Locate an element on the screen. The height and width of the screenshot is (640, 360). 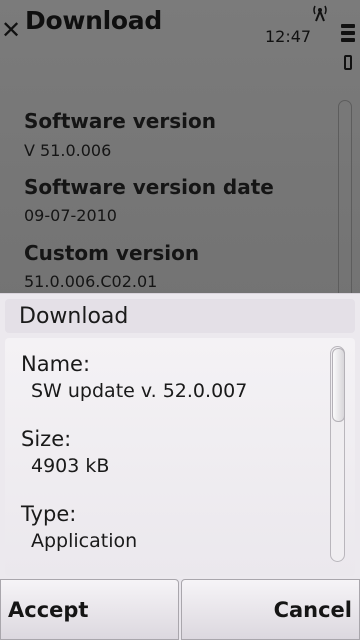
close-icon: ✕ is located at coordinates (11, 30).